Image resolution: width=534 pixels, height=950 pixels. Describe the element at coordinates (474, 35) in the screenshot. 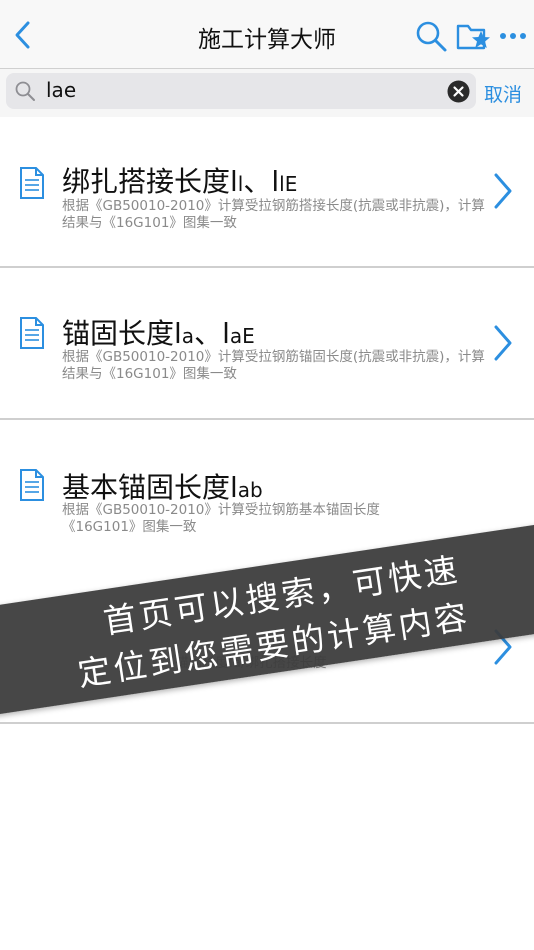

I see `favorites-folder-icon` at that location.